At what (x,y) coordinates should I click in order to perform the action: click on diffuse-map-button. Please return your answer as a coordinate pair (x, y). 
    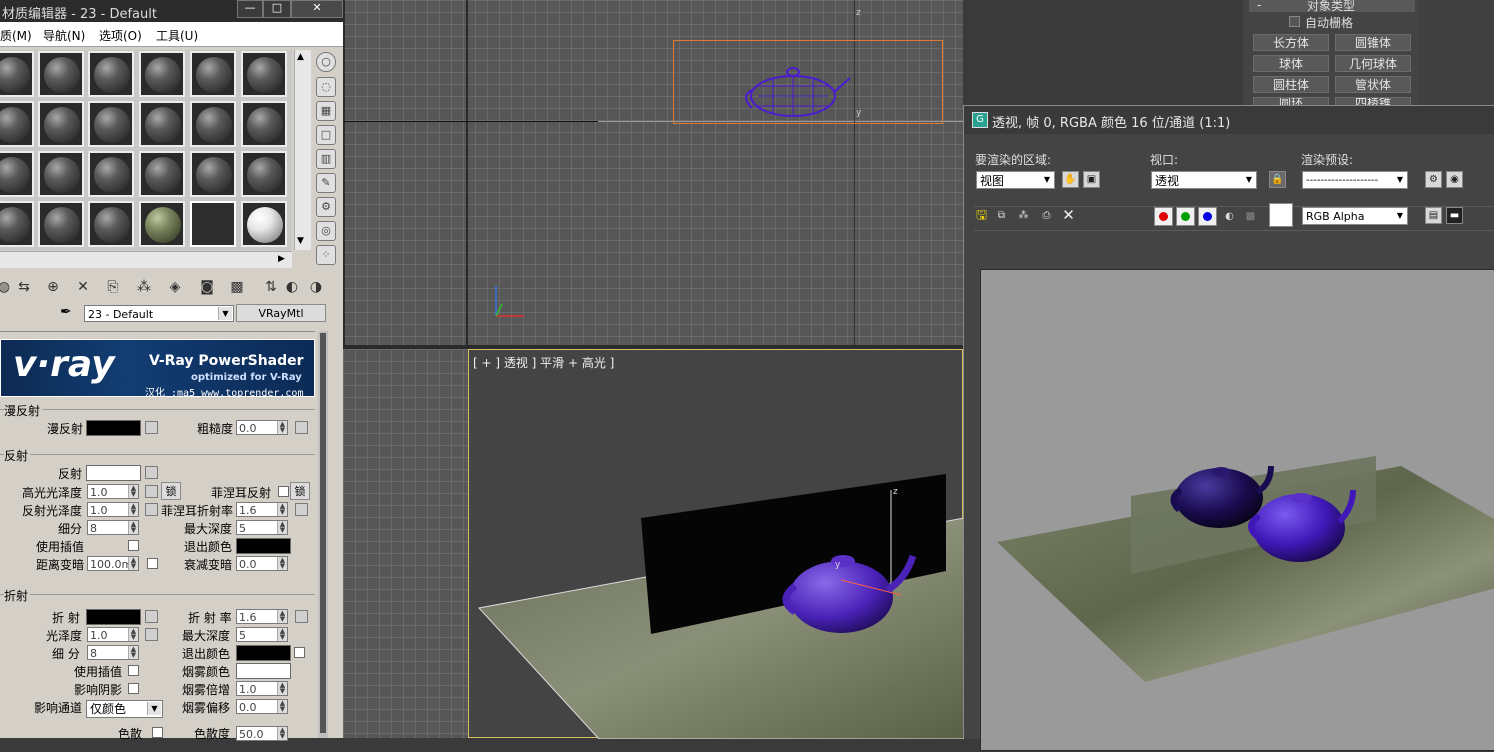
    Looking at the image, I should click on (151, 427).